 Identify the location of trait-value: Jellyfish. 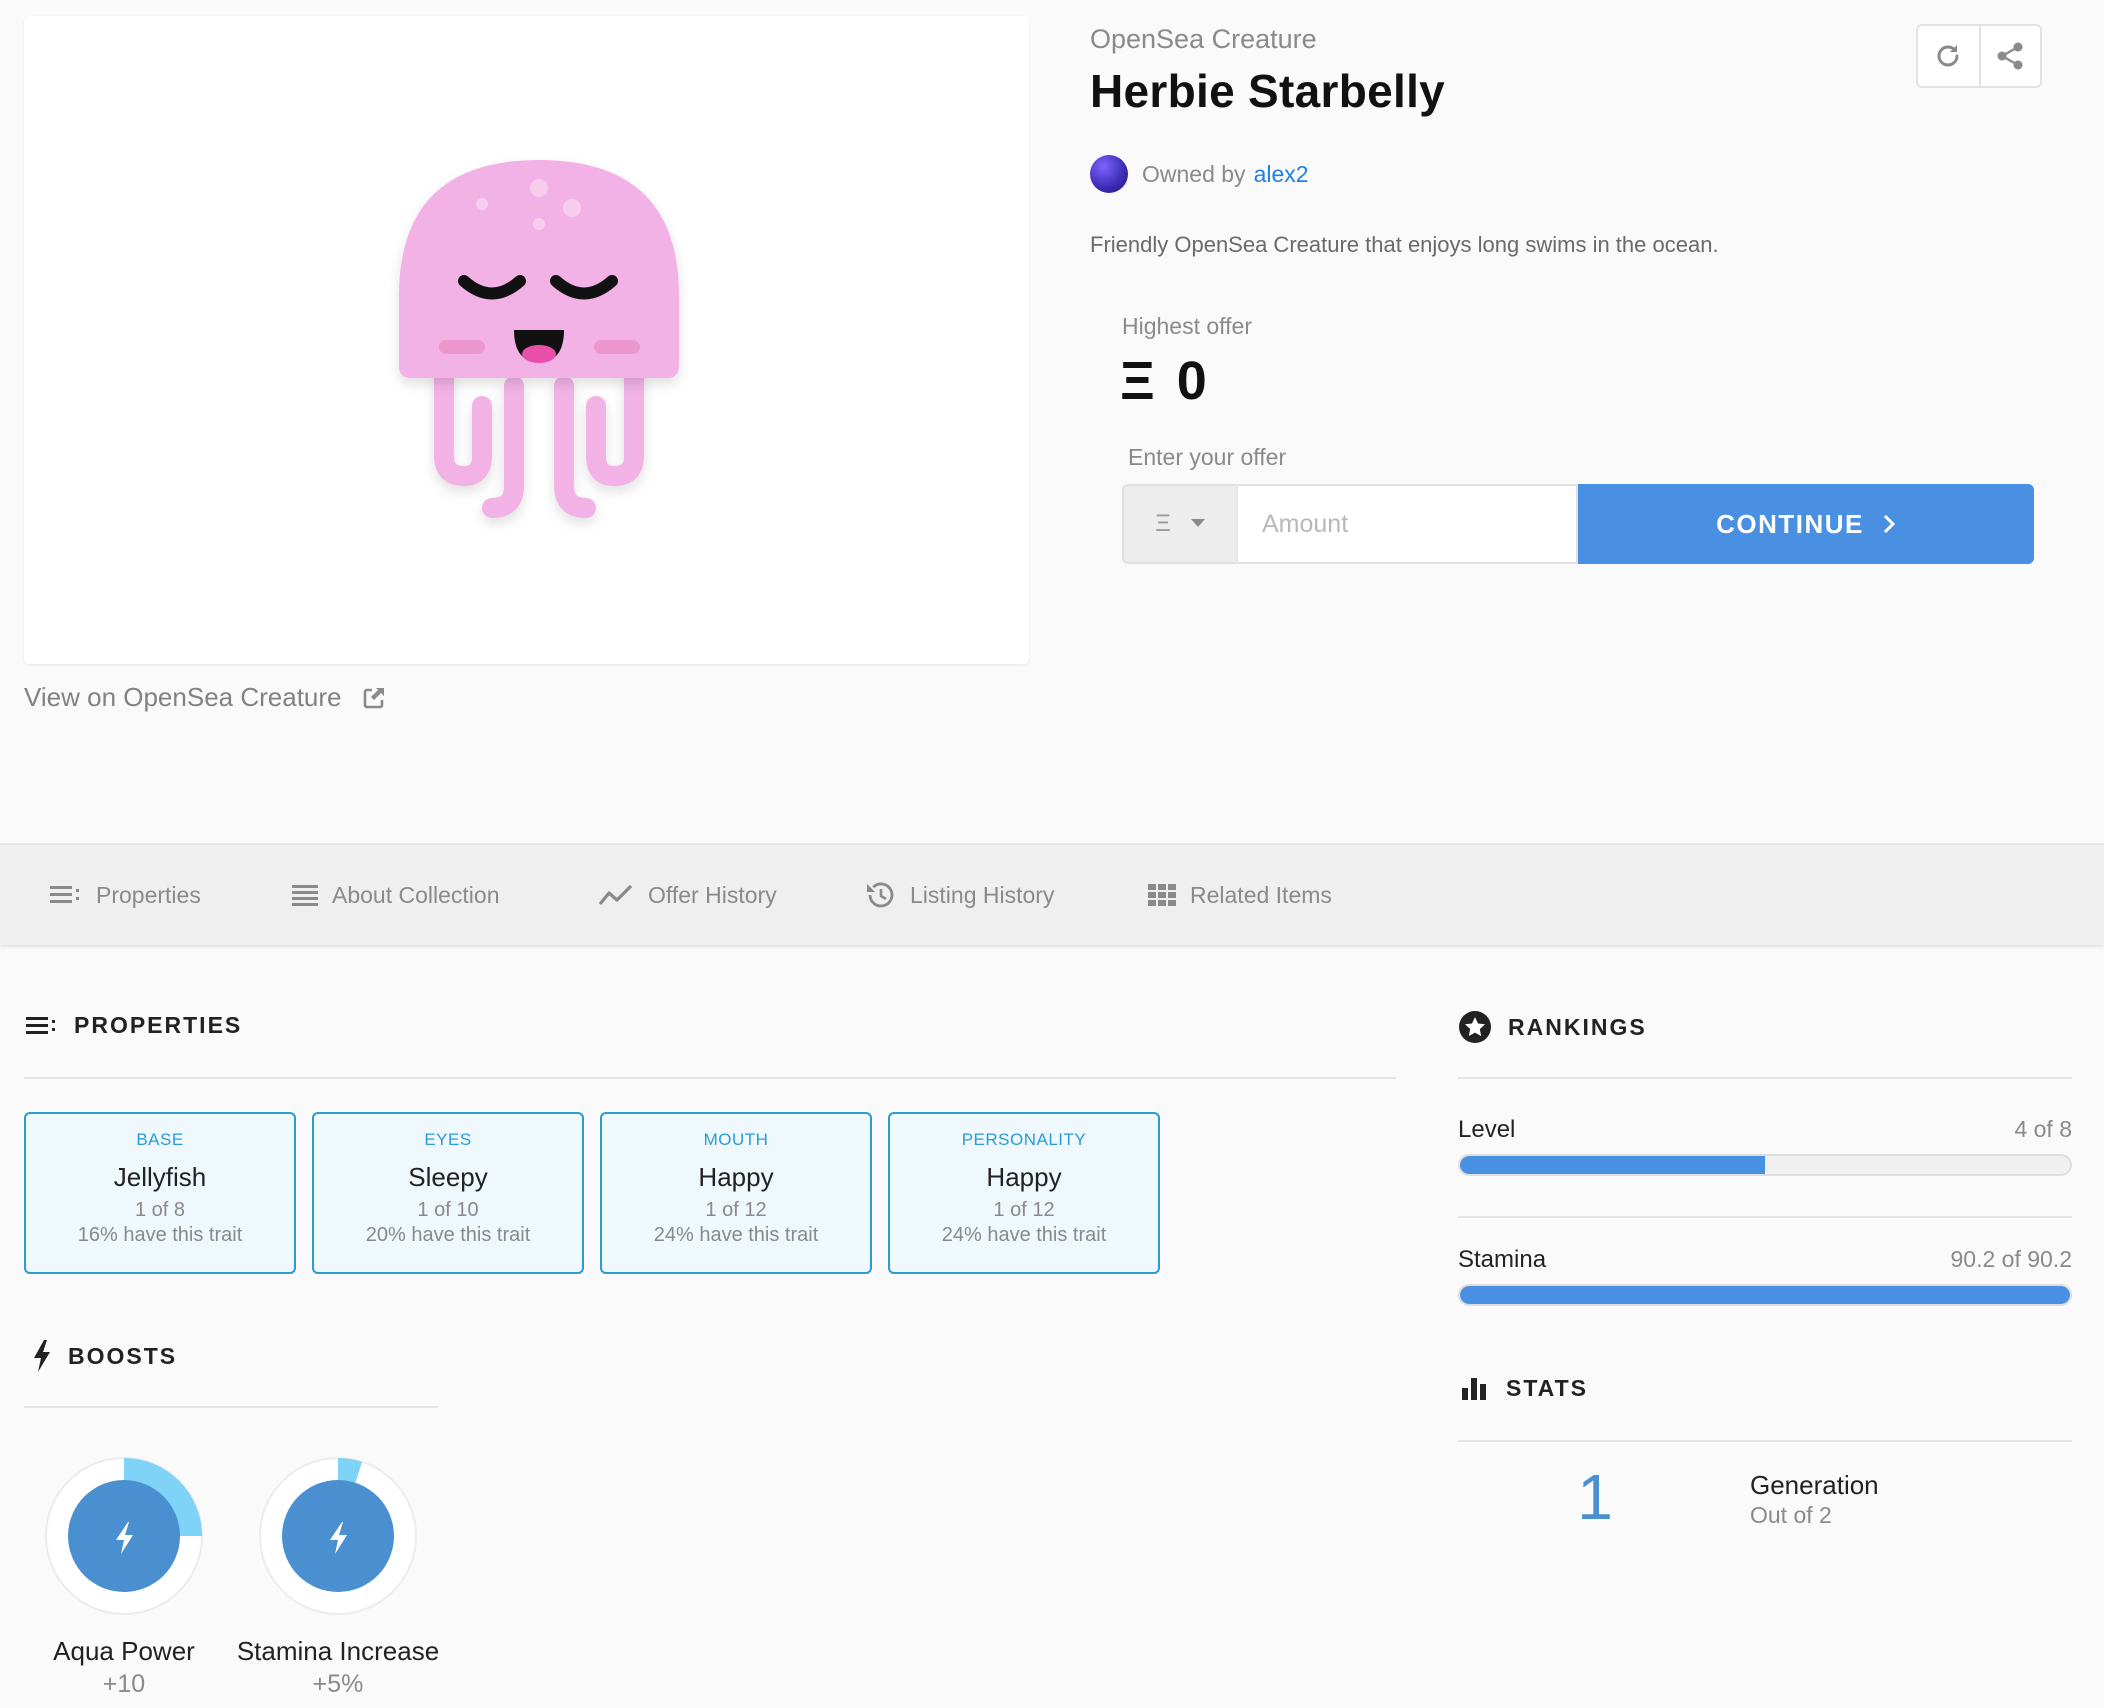
(160, 1177).